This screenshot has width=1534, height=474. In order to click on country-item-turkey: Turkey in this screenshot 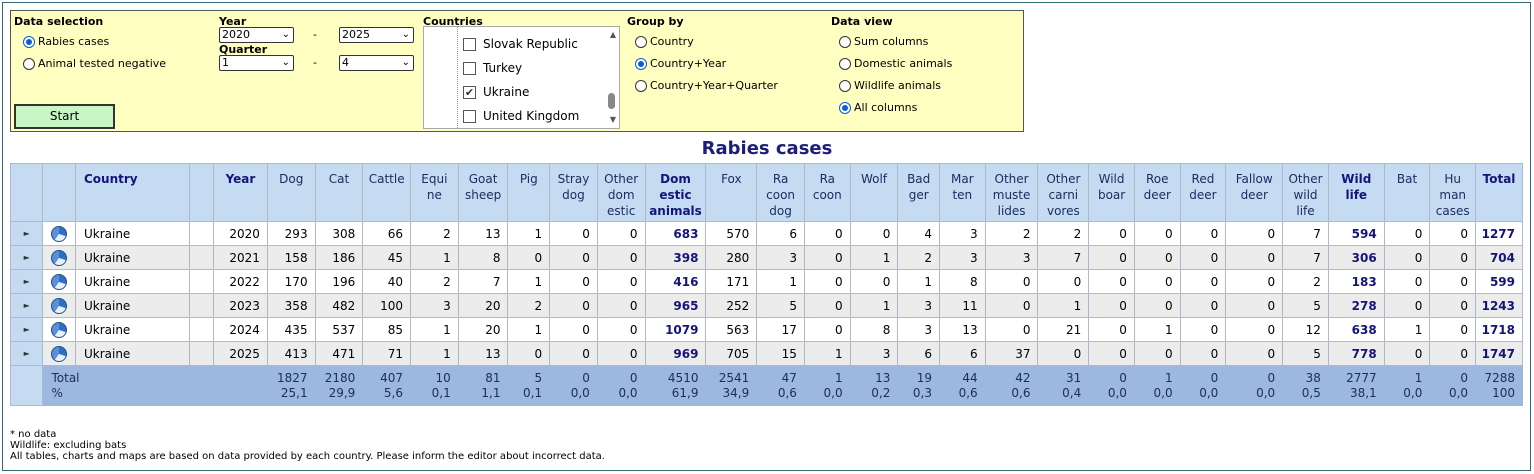, I will do `click(492, 68)`.